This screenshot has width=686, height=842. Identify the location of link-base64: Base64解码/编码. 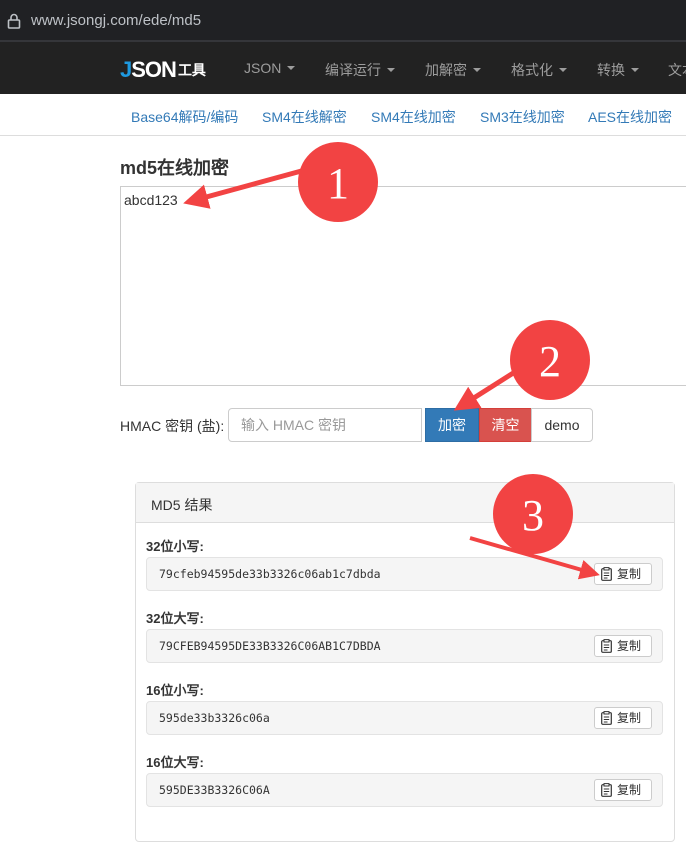
(184, 117).